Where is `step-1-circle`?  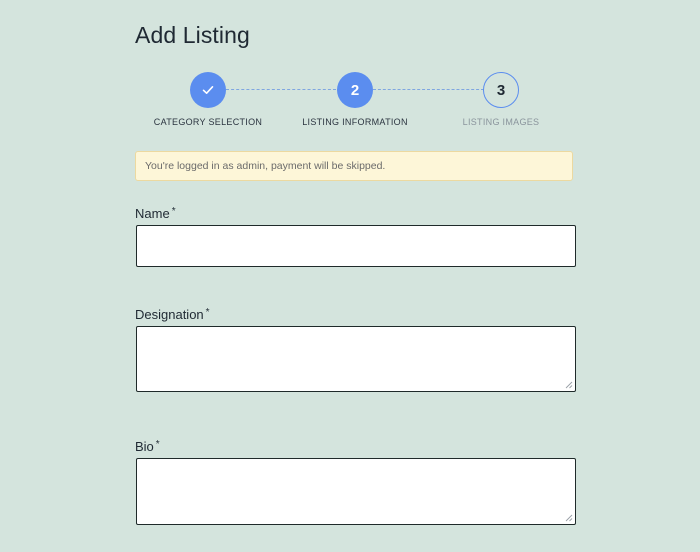 step-1-circle is located at coordinates (208, 90).